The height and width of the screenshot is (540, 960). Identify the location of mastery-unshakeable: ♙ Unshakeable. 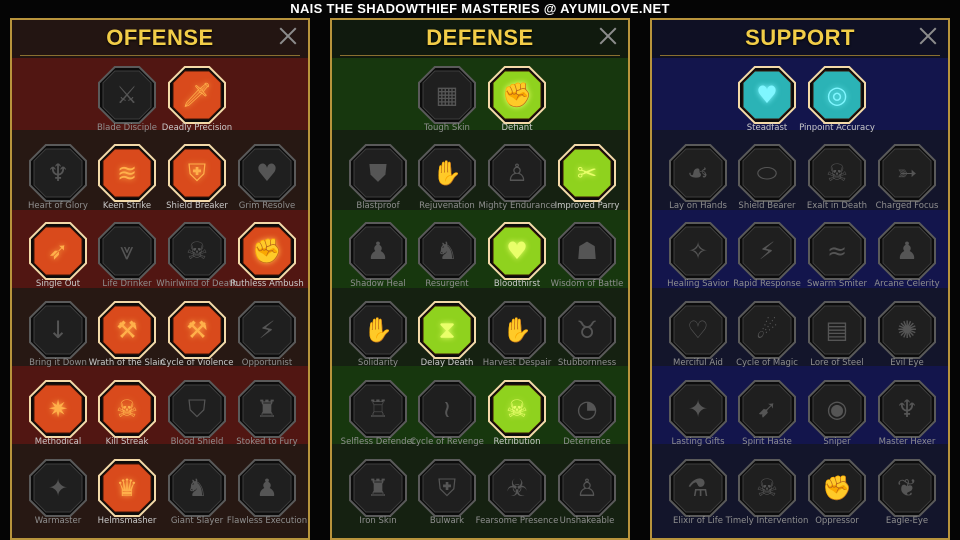
(587, 498).